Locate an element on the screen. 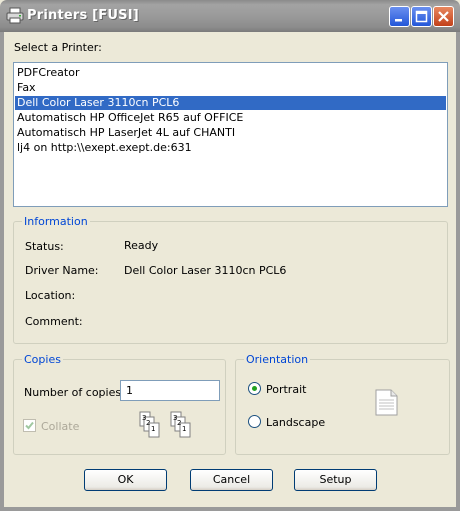 The image size is (460, 511). location-label: Location: is located at coordinates (50, 295).